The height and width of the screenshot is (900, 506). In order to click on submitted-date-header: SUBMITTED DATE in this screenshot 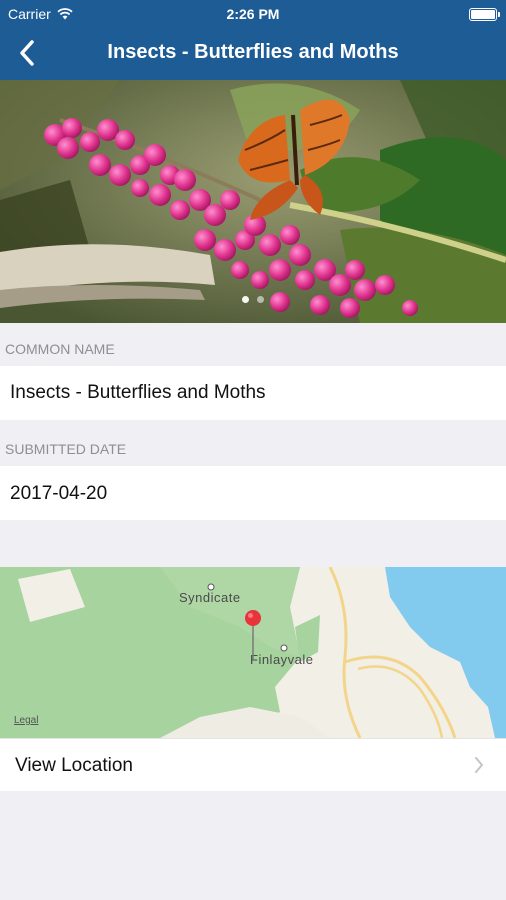, I will do `click(66, 449)`.